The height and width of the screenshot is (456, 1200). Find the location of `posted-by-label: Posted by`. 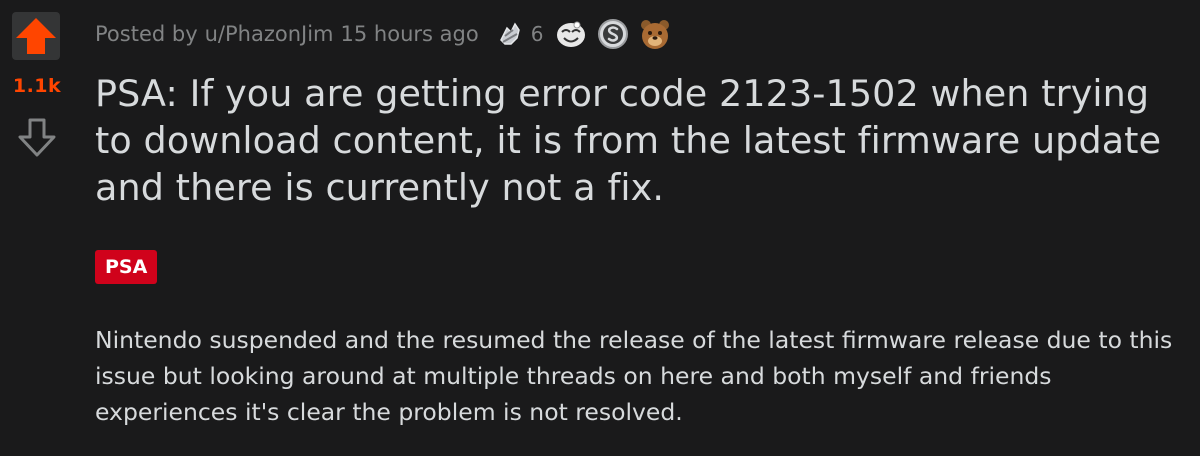

posted-by-label: Posted by is located at coordinates (146, 34).